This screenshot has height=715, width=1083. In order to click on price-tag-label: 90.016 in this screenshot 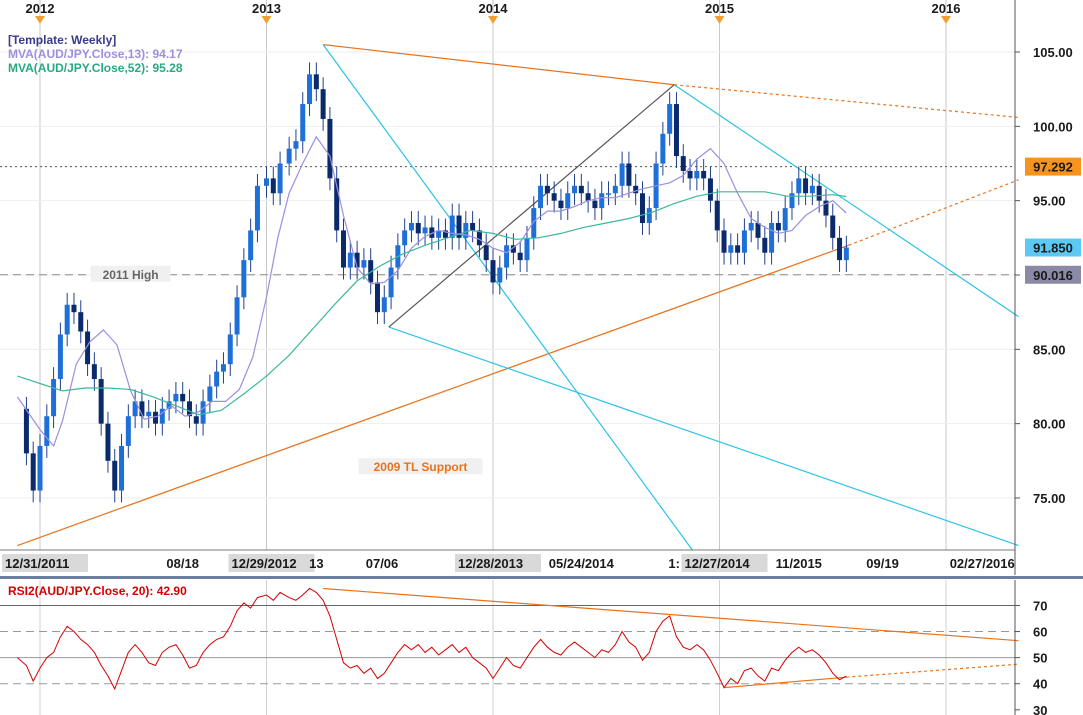, I will do `click(1053, 275)`.